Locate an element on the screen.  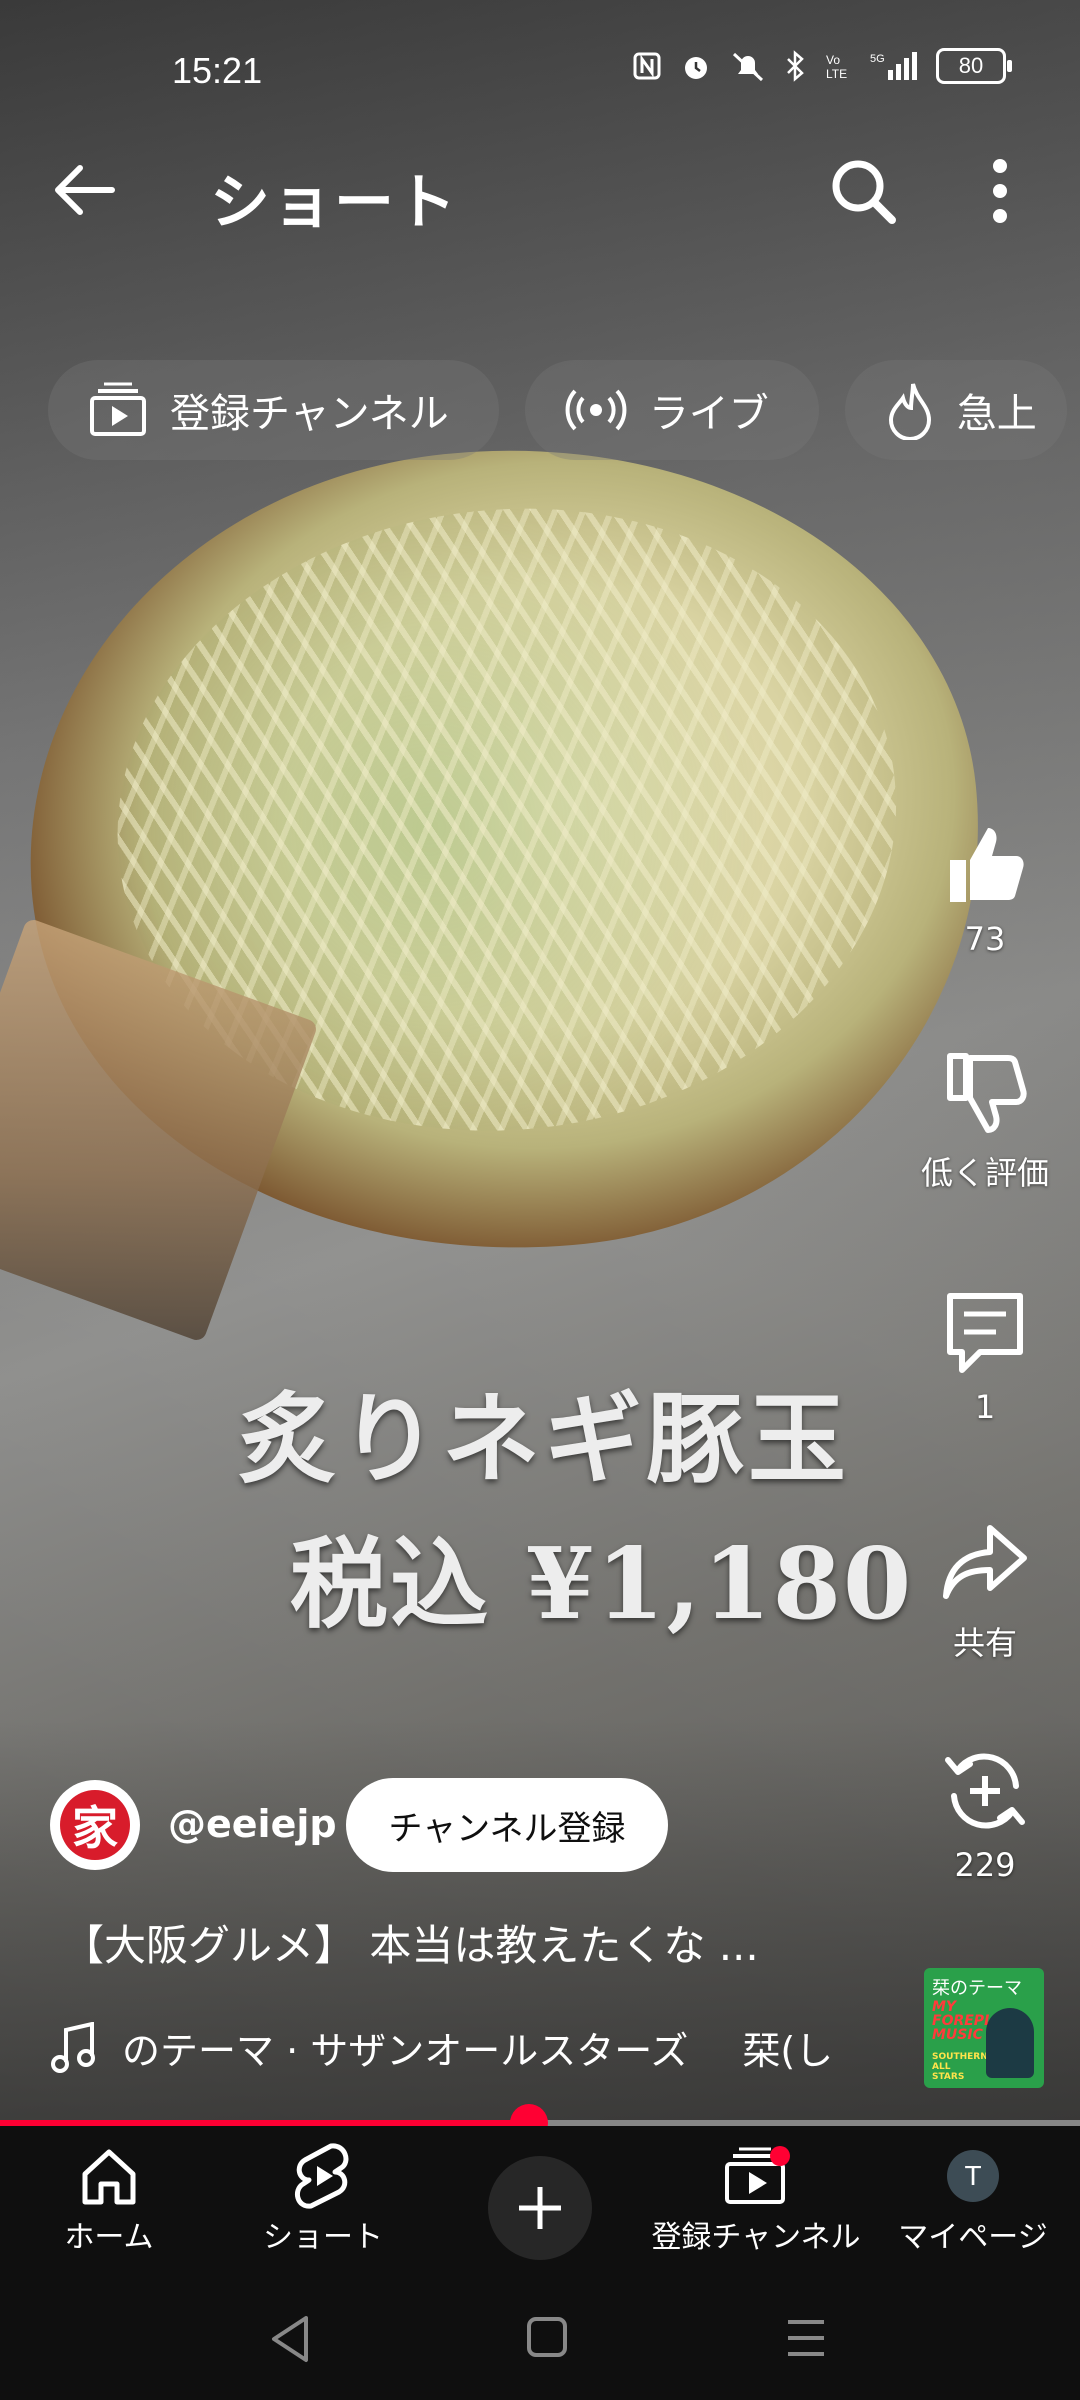
nav-subscriptions-label: 登録チャンネル is located at coordinates (756, 2237).